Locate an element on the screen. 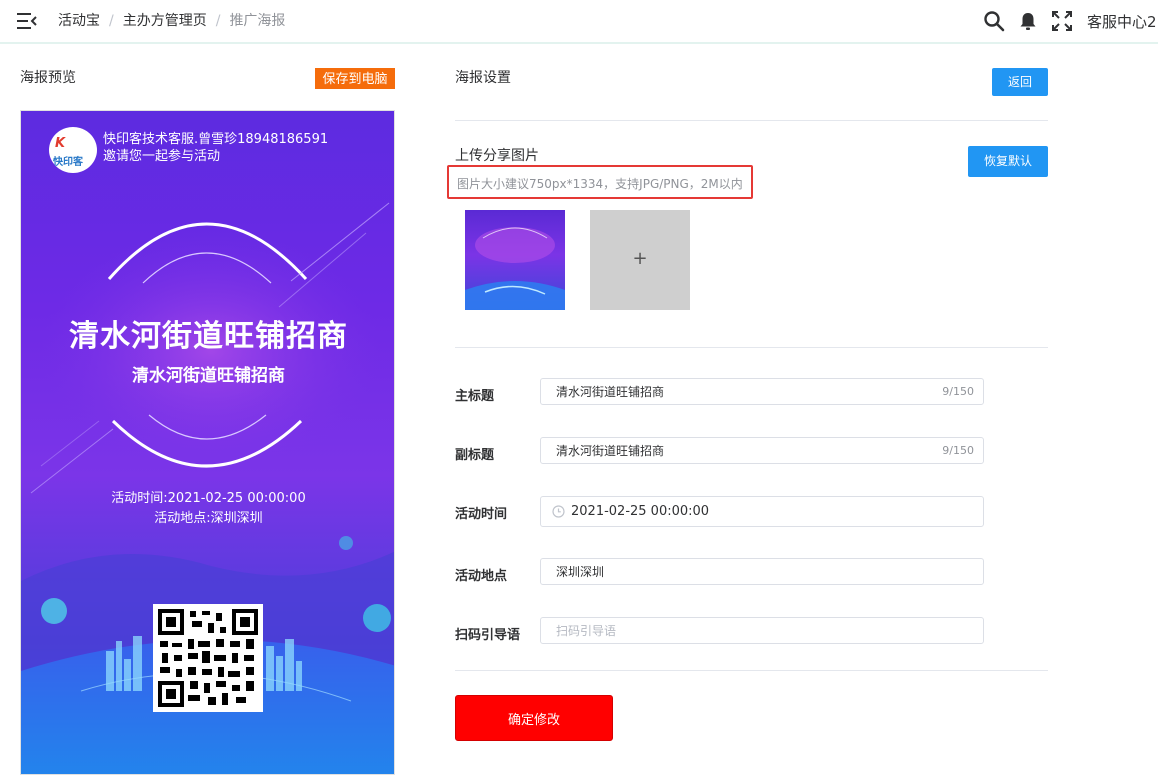 This screenshot has height=777, width=1158. event-time-picker is located at coordinates (762, 511).